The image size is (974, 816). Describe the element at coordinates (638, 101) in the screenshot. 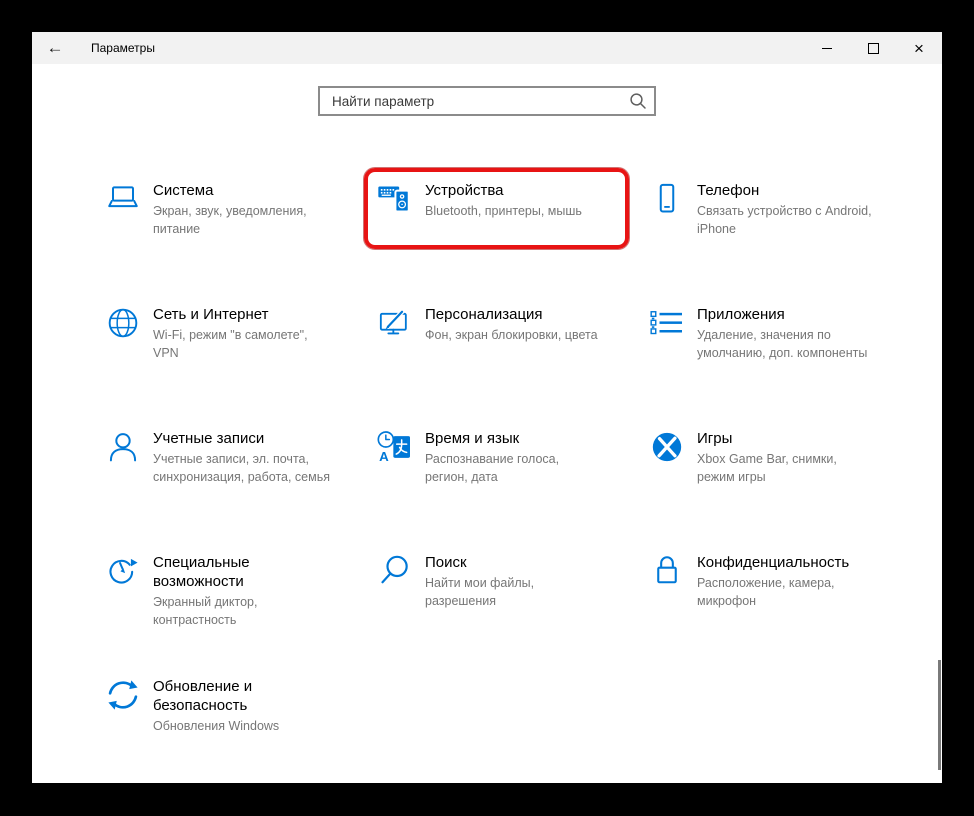

I see `search-icon` at that location.